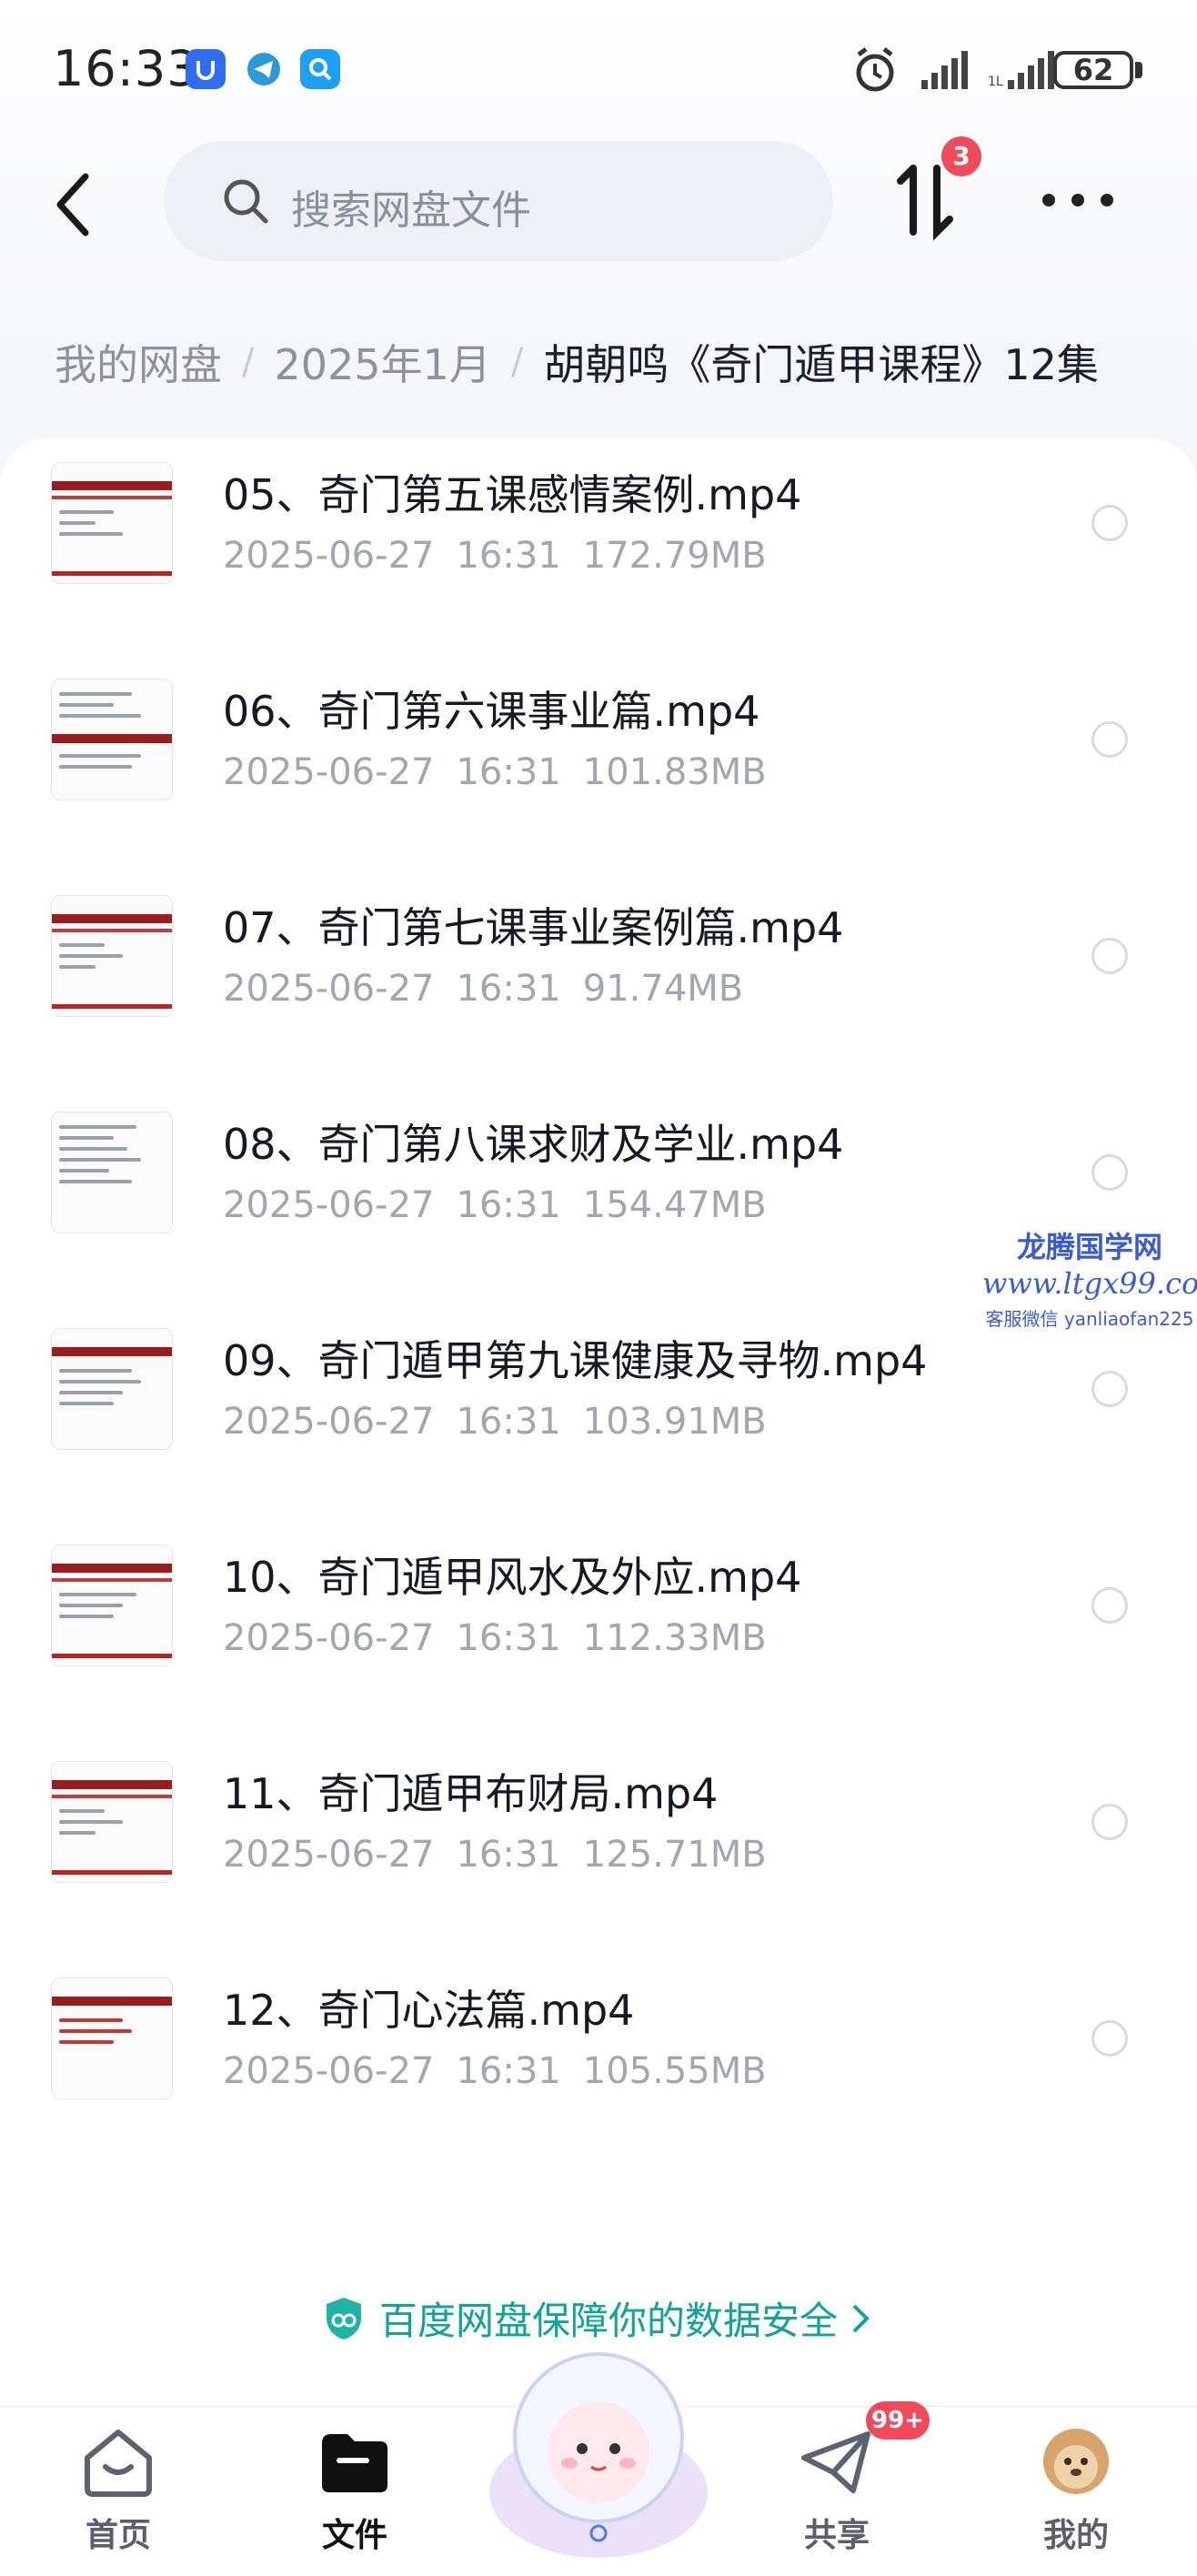  Describe the element at coordinates (575, 1360) in the screenshot. I see `file-name: 09、奇门遁甲第九课健康及寻物.mp4` at that location.